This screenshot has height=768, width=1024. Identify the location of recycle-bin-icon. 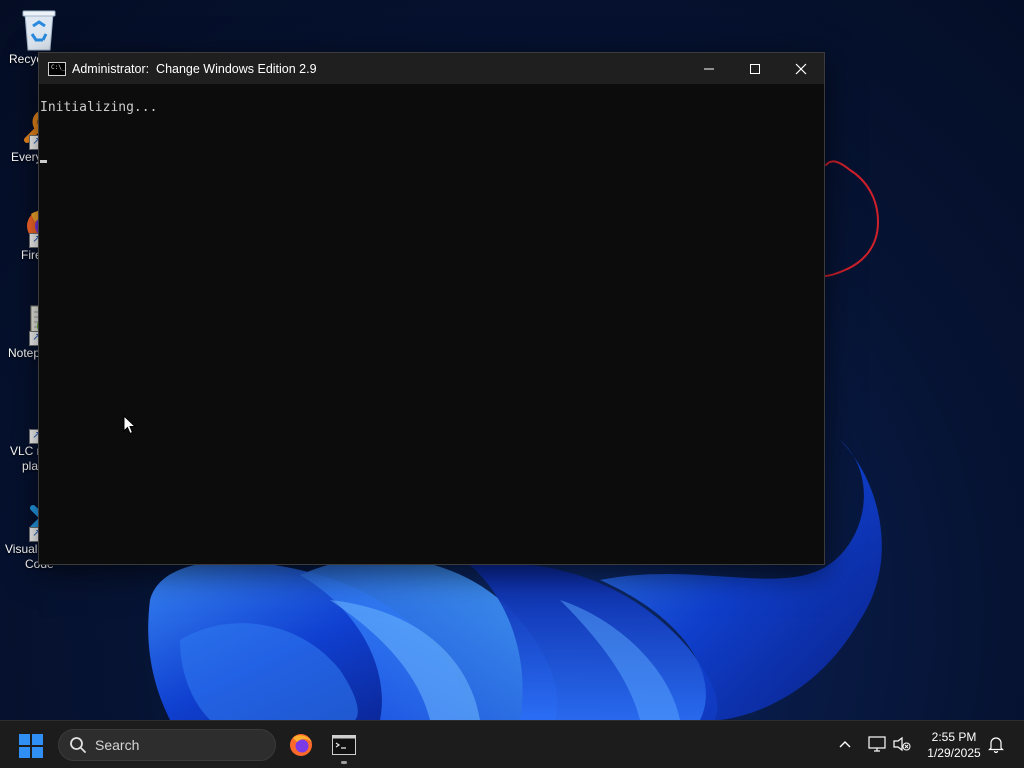
(39, 29).